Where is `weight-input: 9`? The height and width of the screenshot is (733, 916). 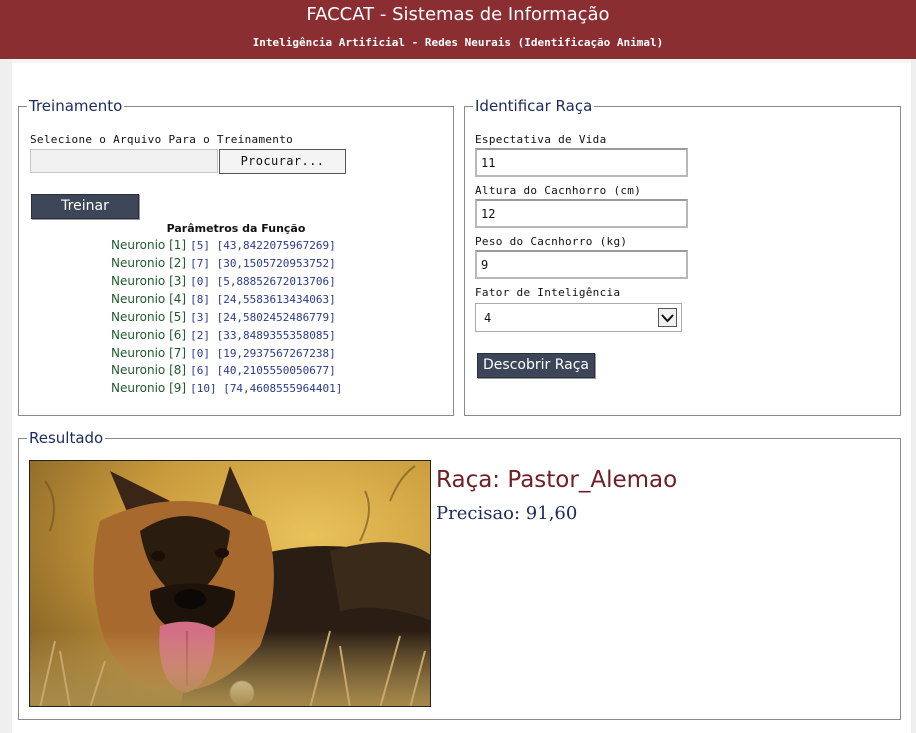
weight-input: 9 is located at coordinates (581, 264).